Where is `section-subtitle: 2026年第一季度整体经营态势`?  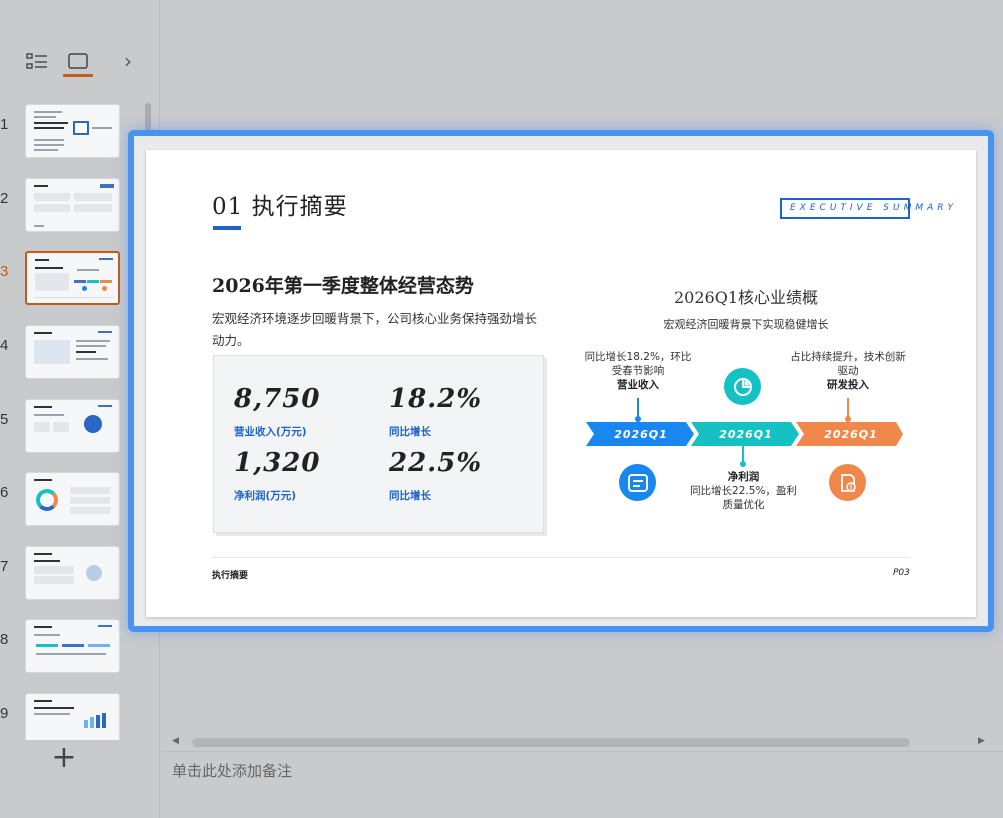 section-subtitle: 2026年第一季度整体经营态势 is located at coordinates (343, 286).